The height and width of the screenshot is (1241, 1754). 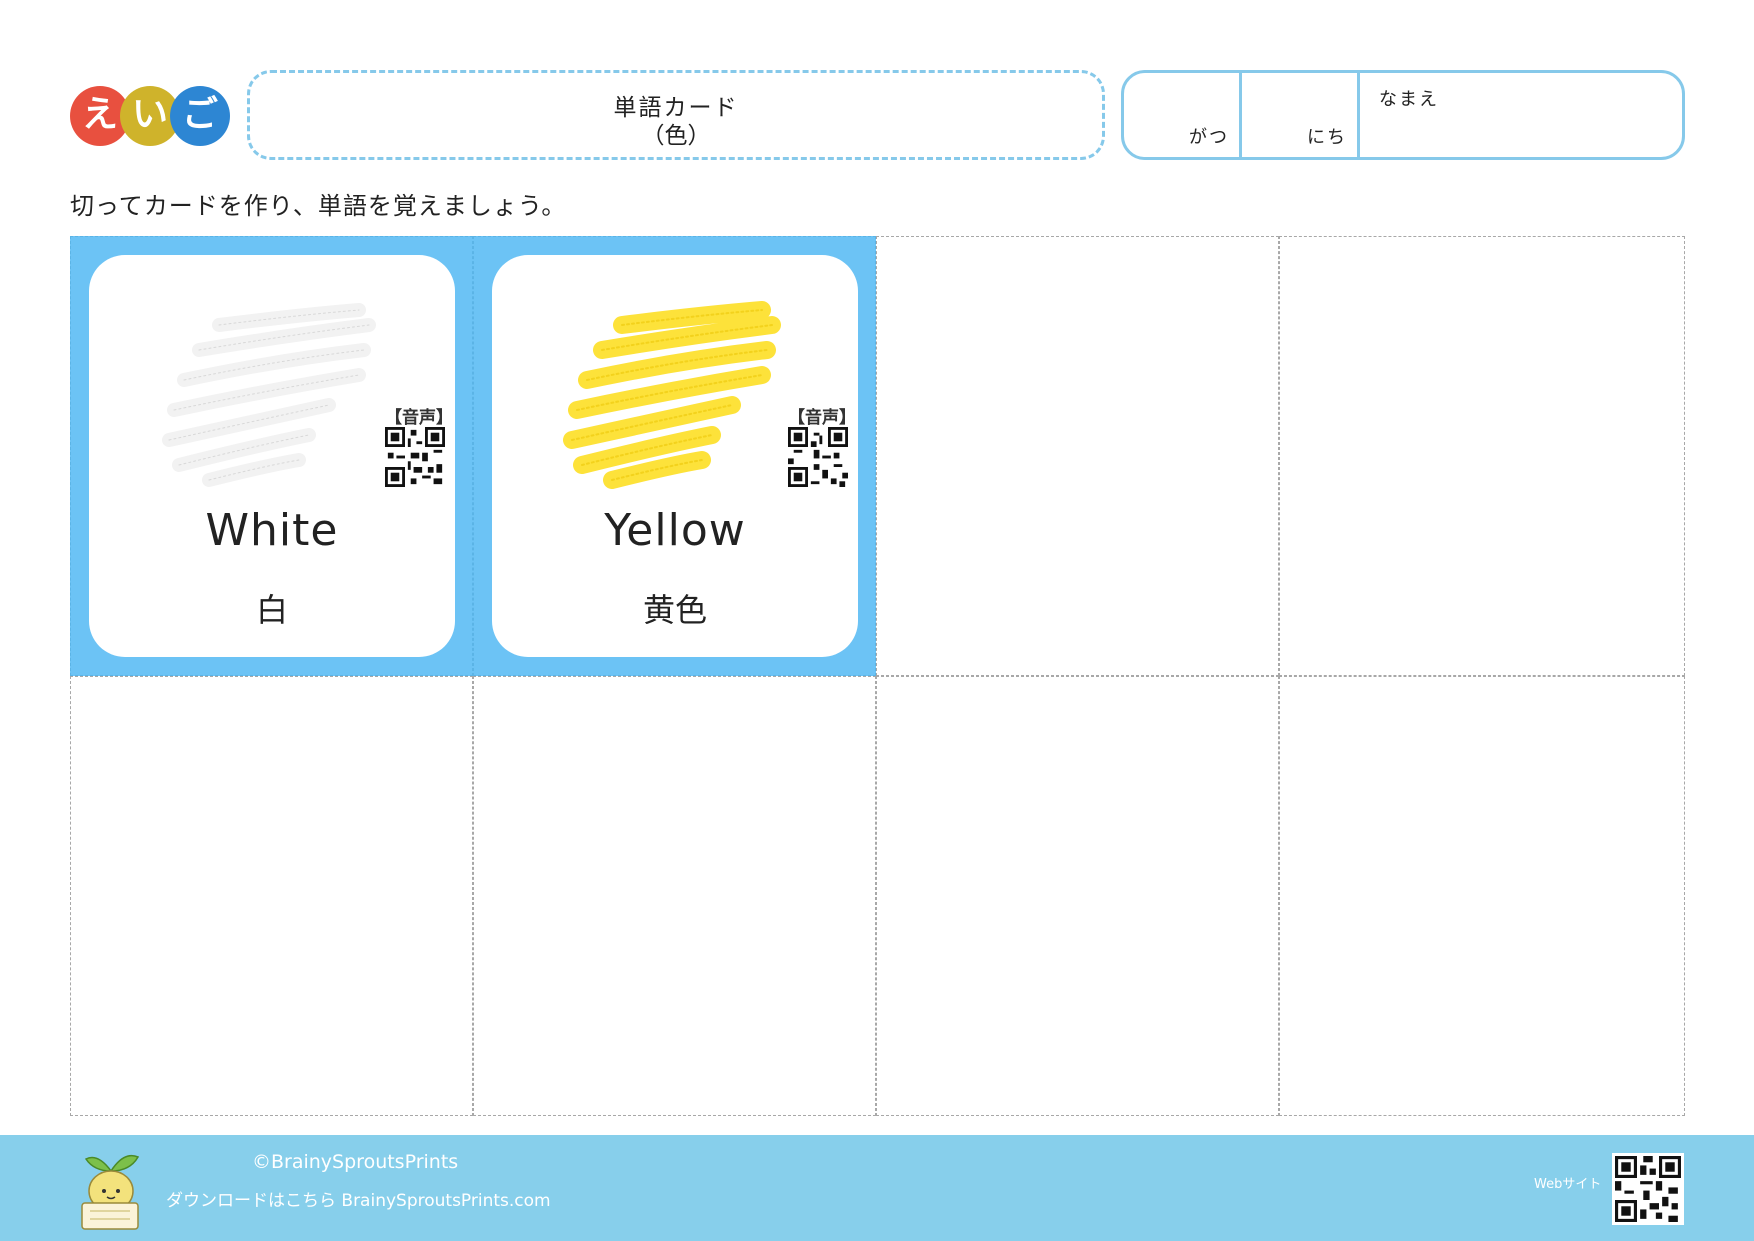 I want to click on card-word-english: Yellow, so click(x=675, y=530).